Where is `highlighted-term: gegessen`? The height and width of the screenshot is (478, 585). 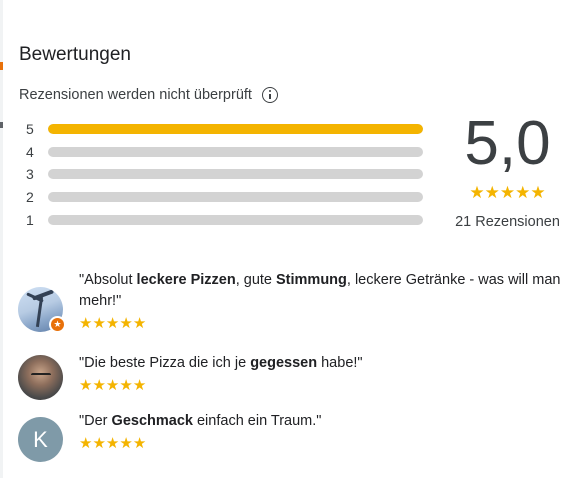
highlighted-term: gegessen is located at coordinates (284, 363).